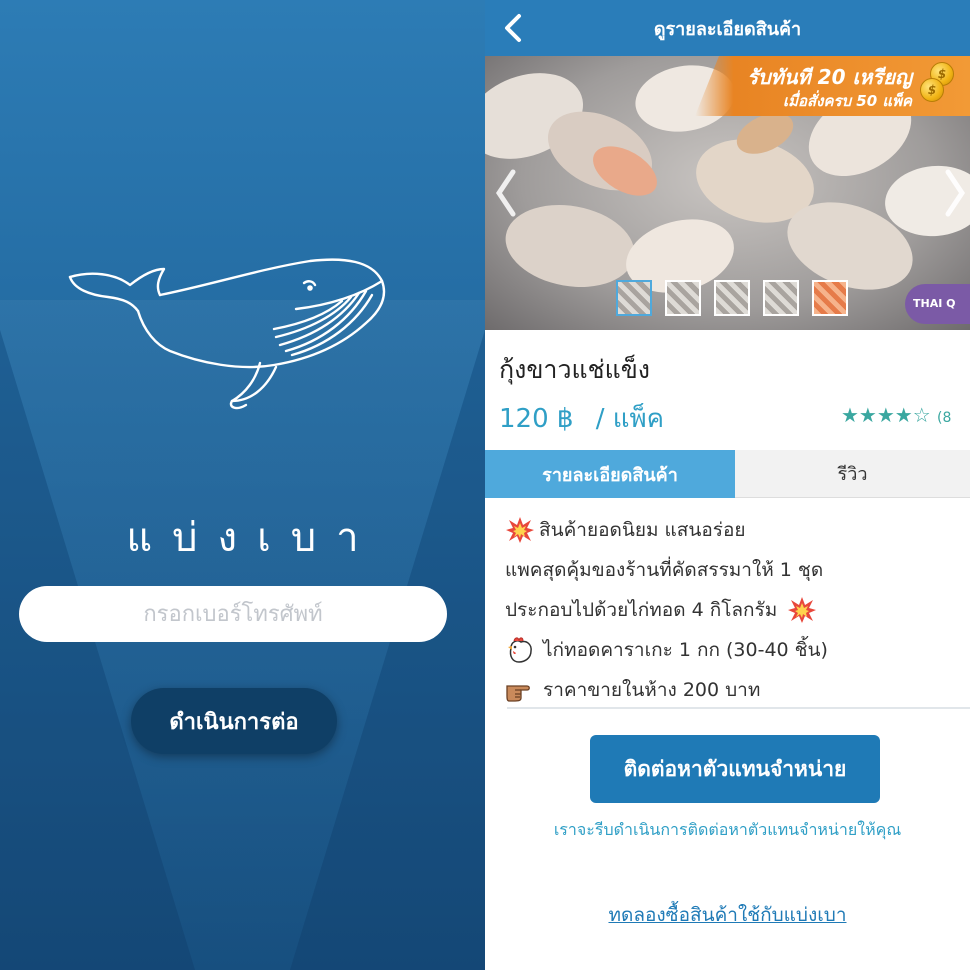 This screenshot has height=970, width=970. What do you see at coordinates (252, 538) in the screenshot?
I see `brand-name: แบ่งเบา` at bounding box center [252, 538].